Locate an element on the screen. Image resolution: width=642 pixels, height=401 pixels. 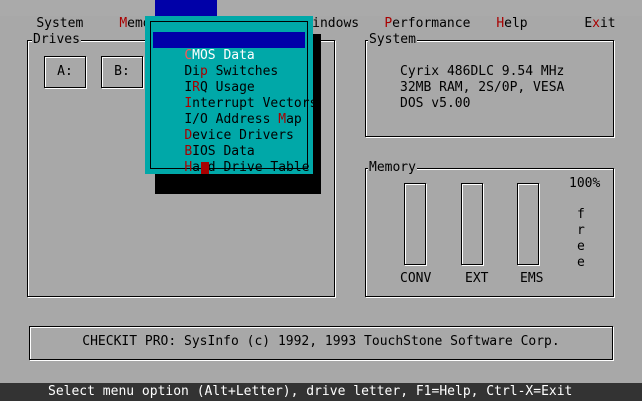
menu-item-hard-drive-table: Hard Drive Table is located at coordinates (231, 159).